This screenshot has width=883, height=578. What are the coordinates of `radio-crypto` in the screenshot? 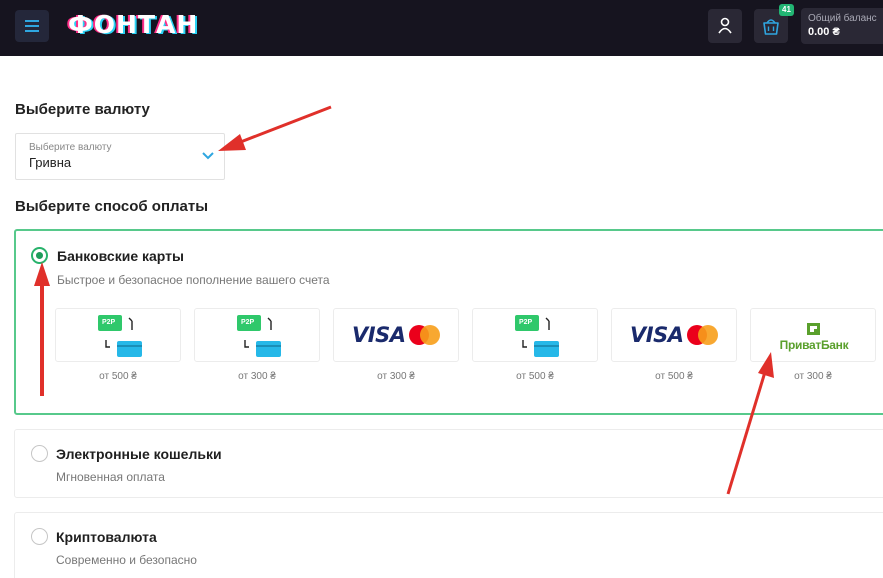 It's located at (39, 536).